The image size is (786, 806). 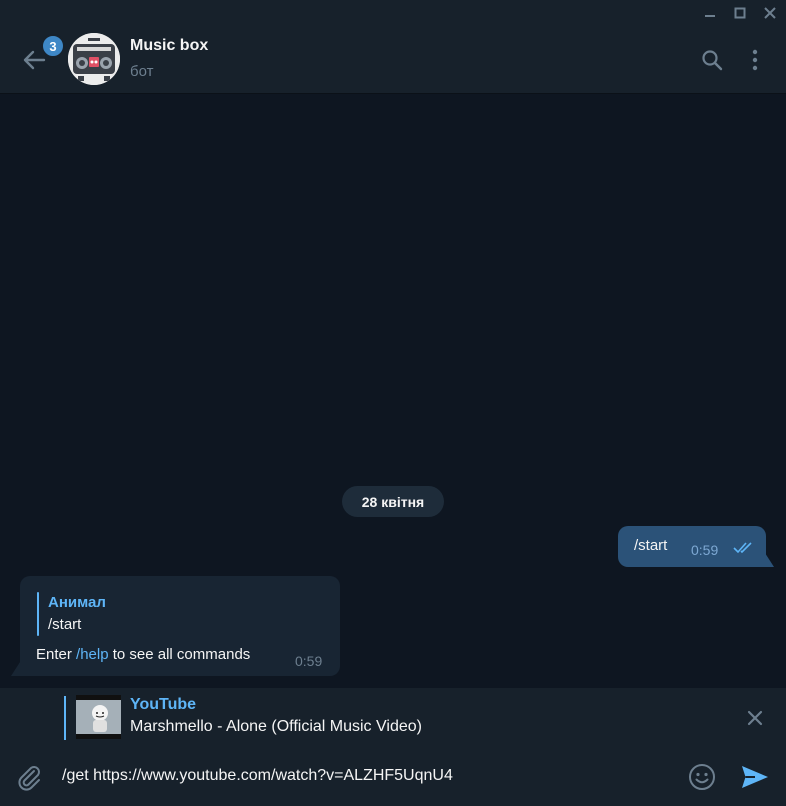 I want to click on message-text: /start, so click(x=651, y=545).